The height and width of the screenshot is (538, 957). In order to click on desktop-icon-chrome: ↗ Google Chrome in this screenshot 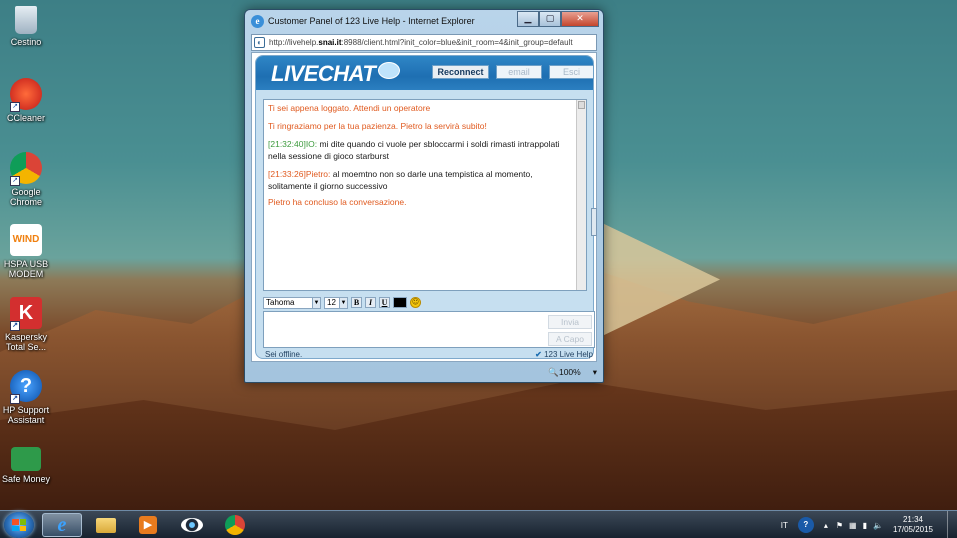, I will do `click(26, 179)`.